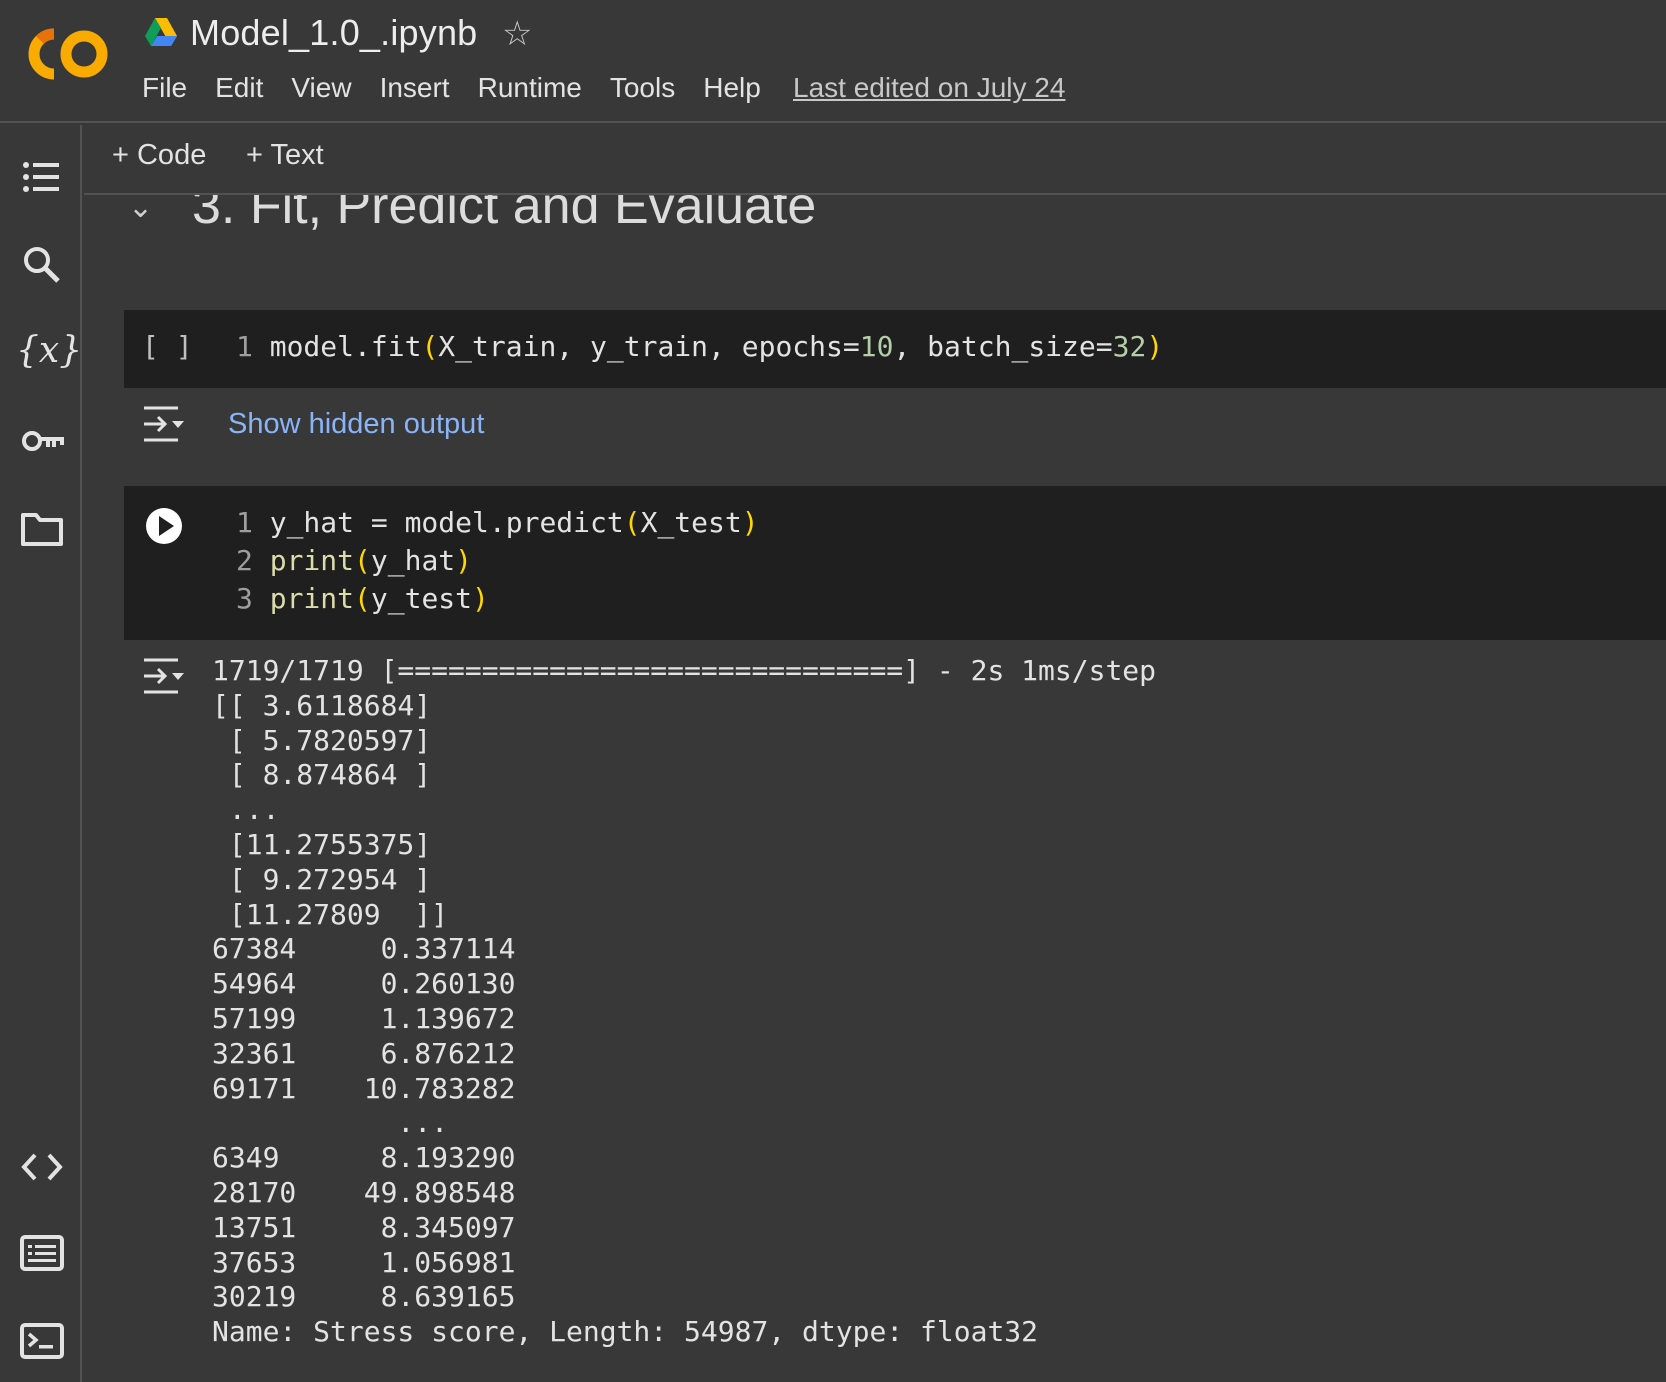  Describe the element at coordinates (322, 740) in the screenshot. I see `output-line: [ 5.7820597]` at that location.